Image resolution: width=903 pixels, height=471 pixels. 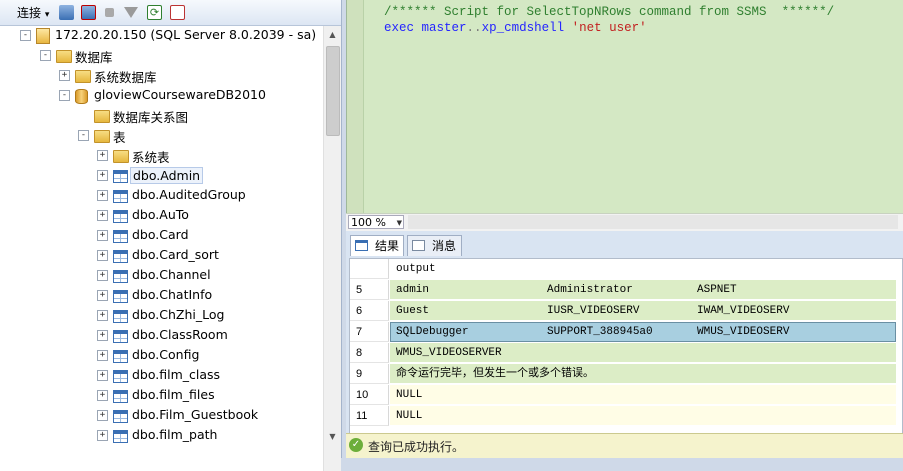 What do you see at coordinates (377, 245) in the screenshot?
I see `tab-results: 结果` at bounding box center [377, 245].